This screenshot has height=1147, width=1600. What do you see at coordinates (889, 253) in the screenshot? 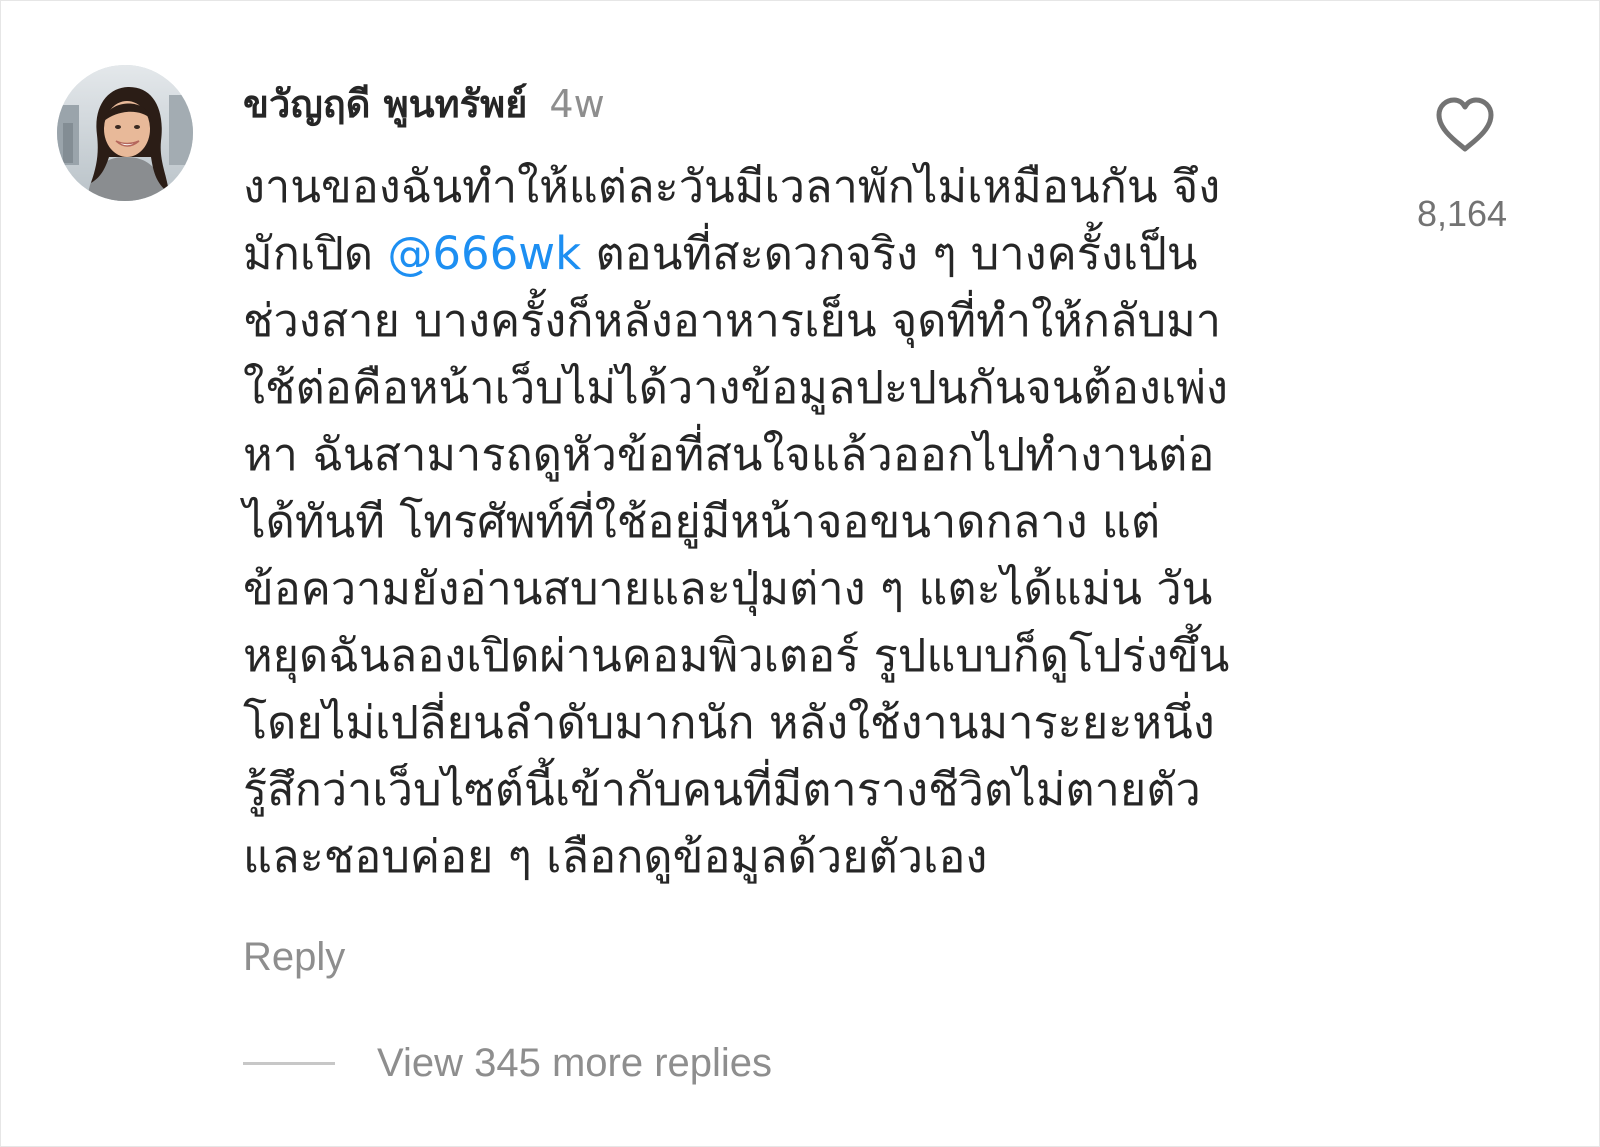
I see `comment-text-segment: ตอนที่สะดวกจริง ๆ บางครั้งเป็น` at bounding box center [889, 253].